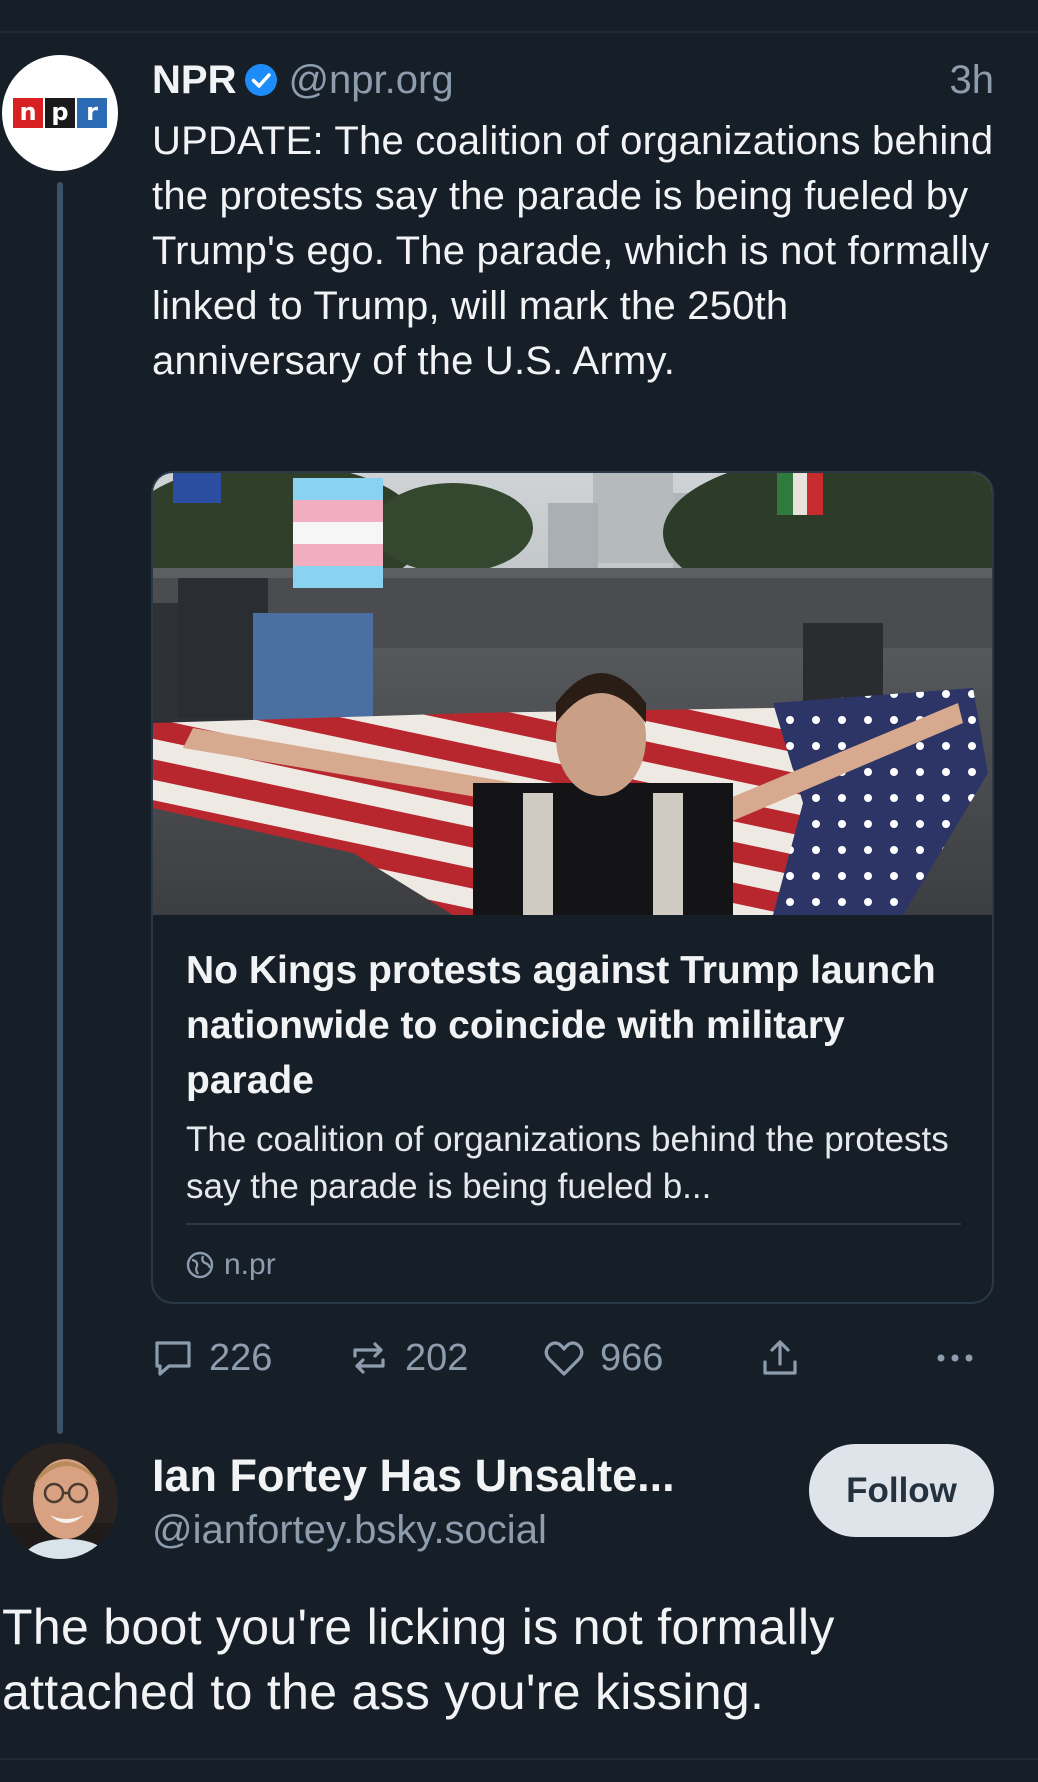 Image resolution: width=1038 pixels, height=1782 pixels. What do you see at coordinates (370, 80) in the screenshot?
I see `author-handle: @npr.org` at bounding box center [370, 80].